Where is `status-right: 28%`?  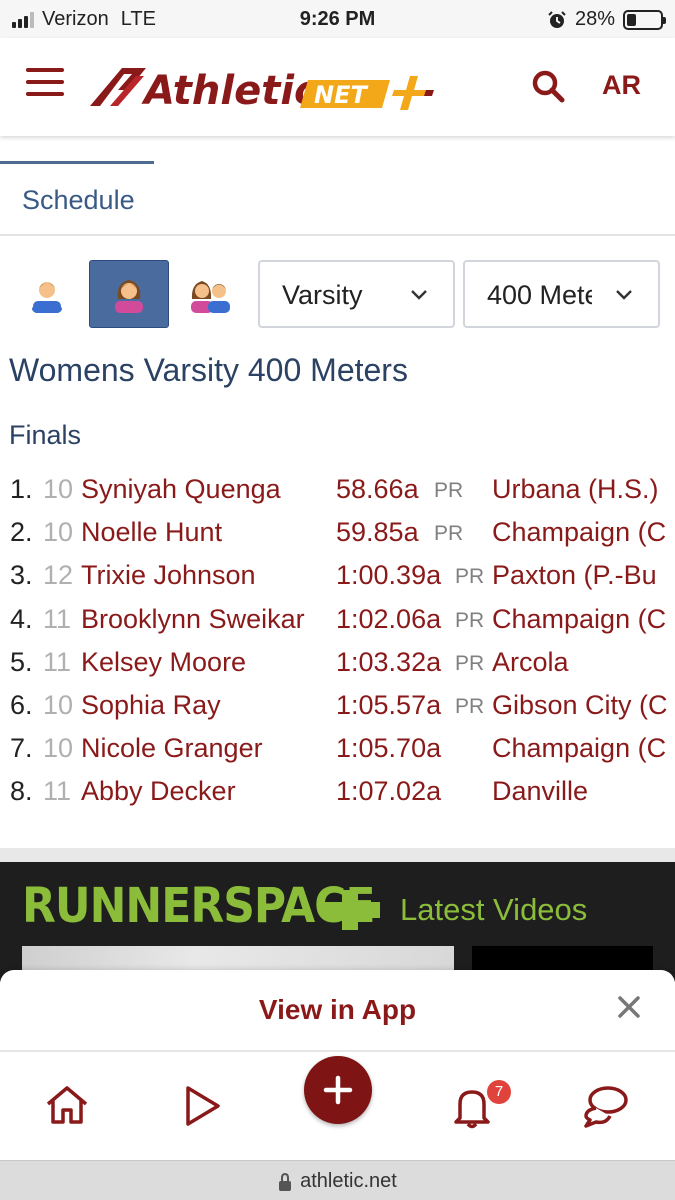
status-right: 28% is located at coordinates (606, 19).